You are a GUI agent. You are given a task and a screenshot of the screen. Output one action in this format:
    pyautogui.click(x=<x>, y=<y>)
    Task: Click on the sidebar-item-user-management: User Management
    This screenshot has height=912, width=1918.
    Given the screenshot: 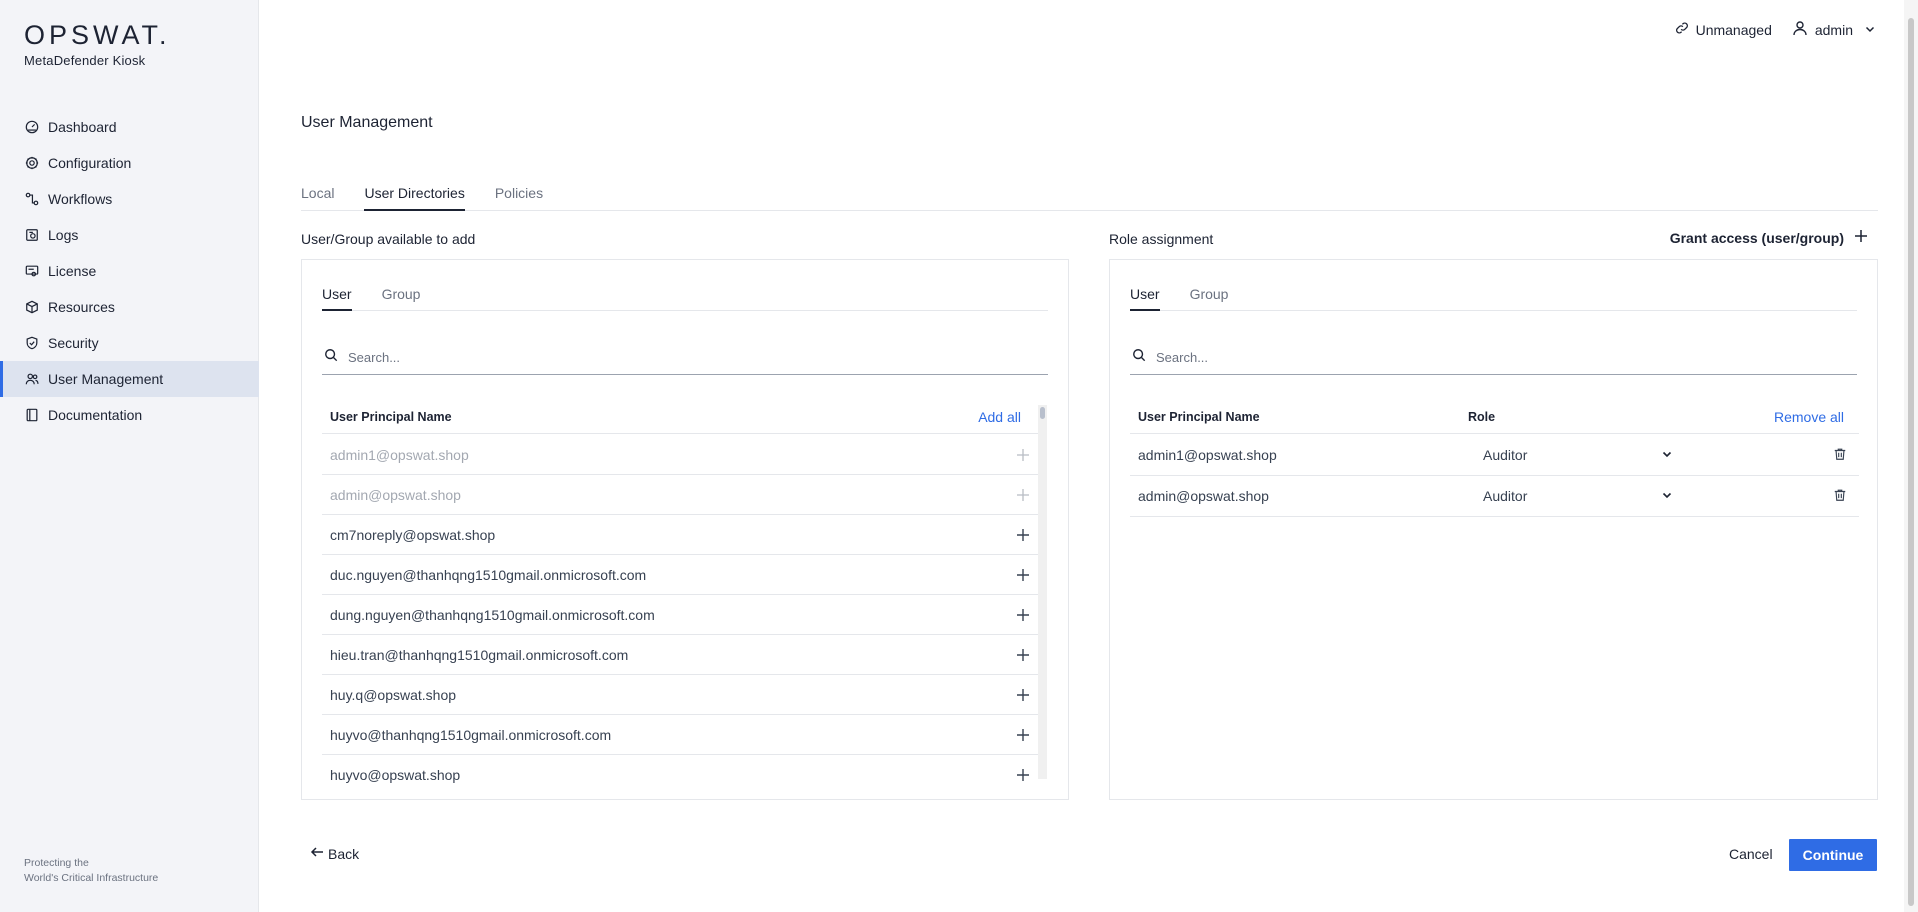 What is the action you would take?
    pyautogui.click(x=129, y=379)
    